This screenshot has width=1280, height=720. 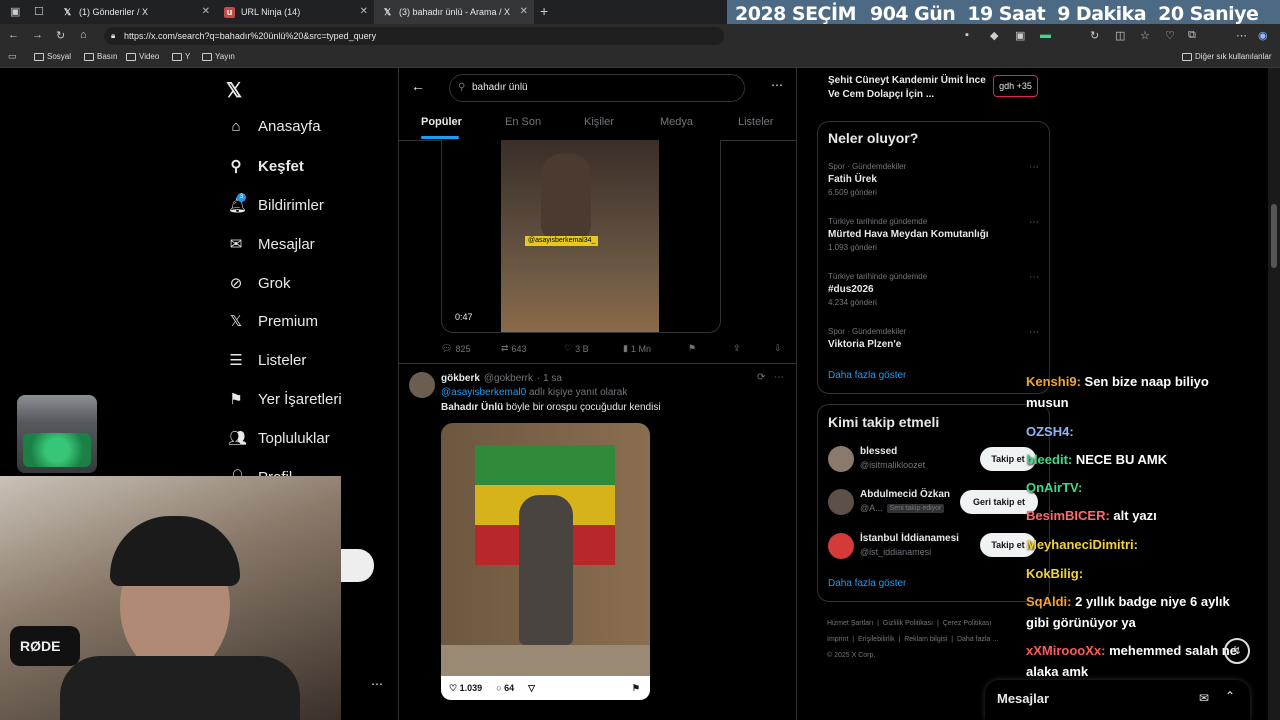 What do you see at coordinates (837, 639) in the screenshot?
I see `footer-link: Imprint` at bounding box center [837, 639].